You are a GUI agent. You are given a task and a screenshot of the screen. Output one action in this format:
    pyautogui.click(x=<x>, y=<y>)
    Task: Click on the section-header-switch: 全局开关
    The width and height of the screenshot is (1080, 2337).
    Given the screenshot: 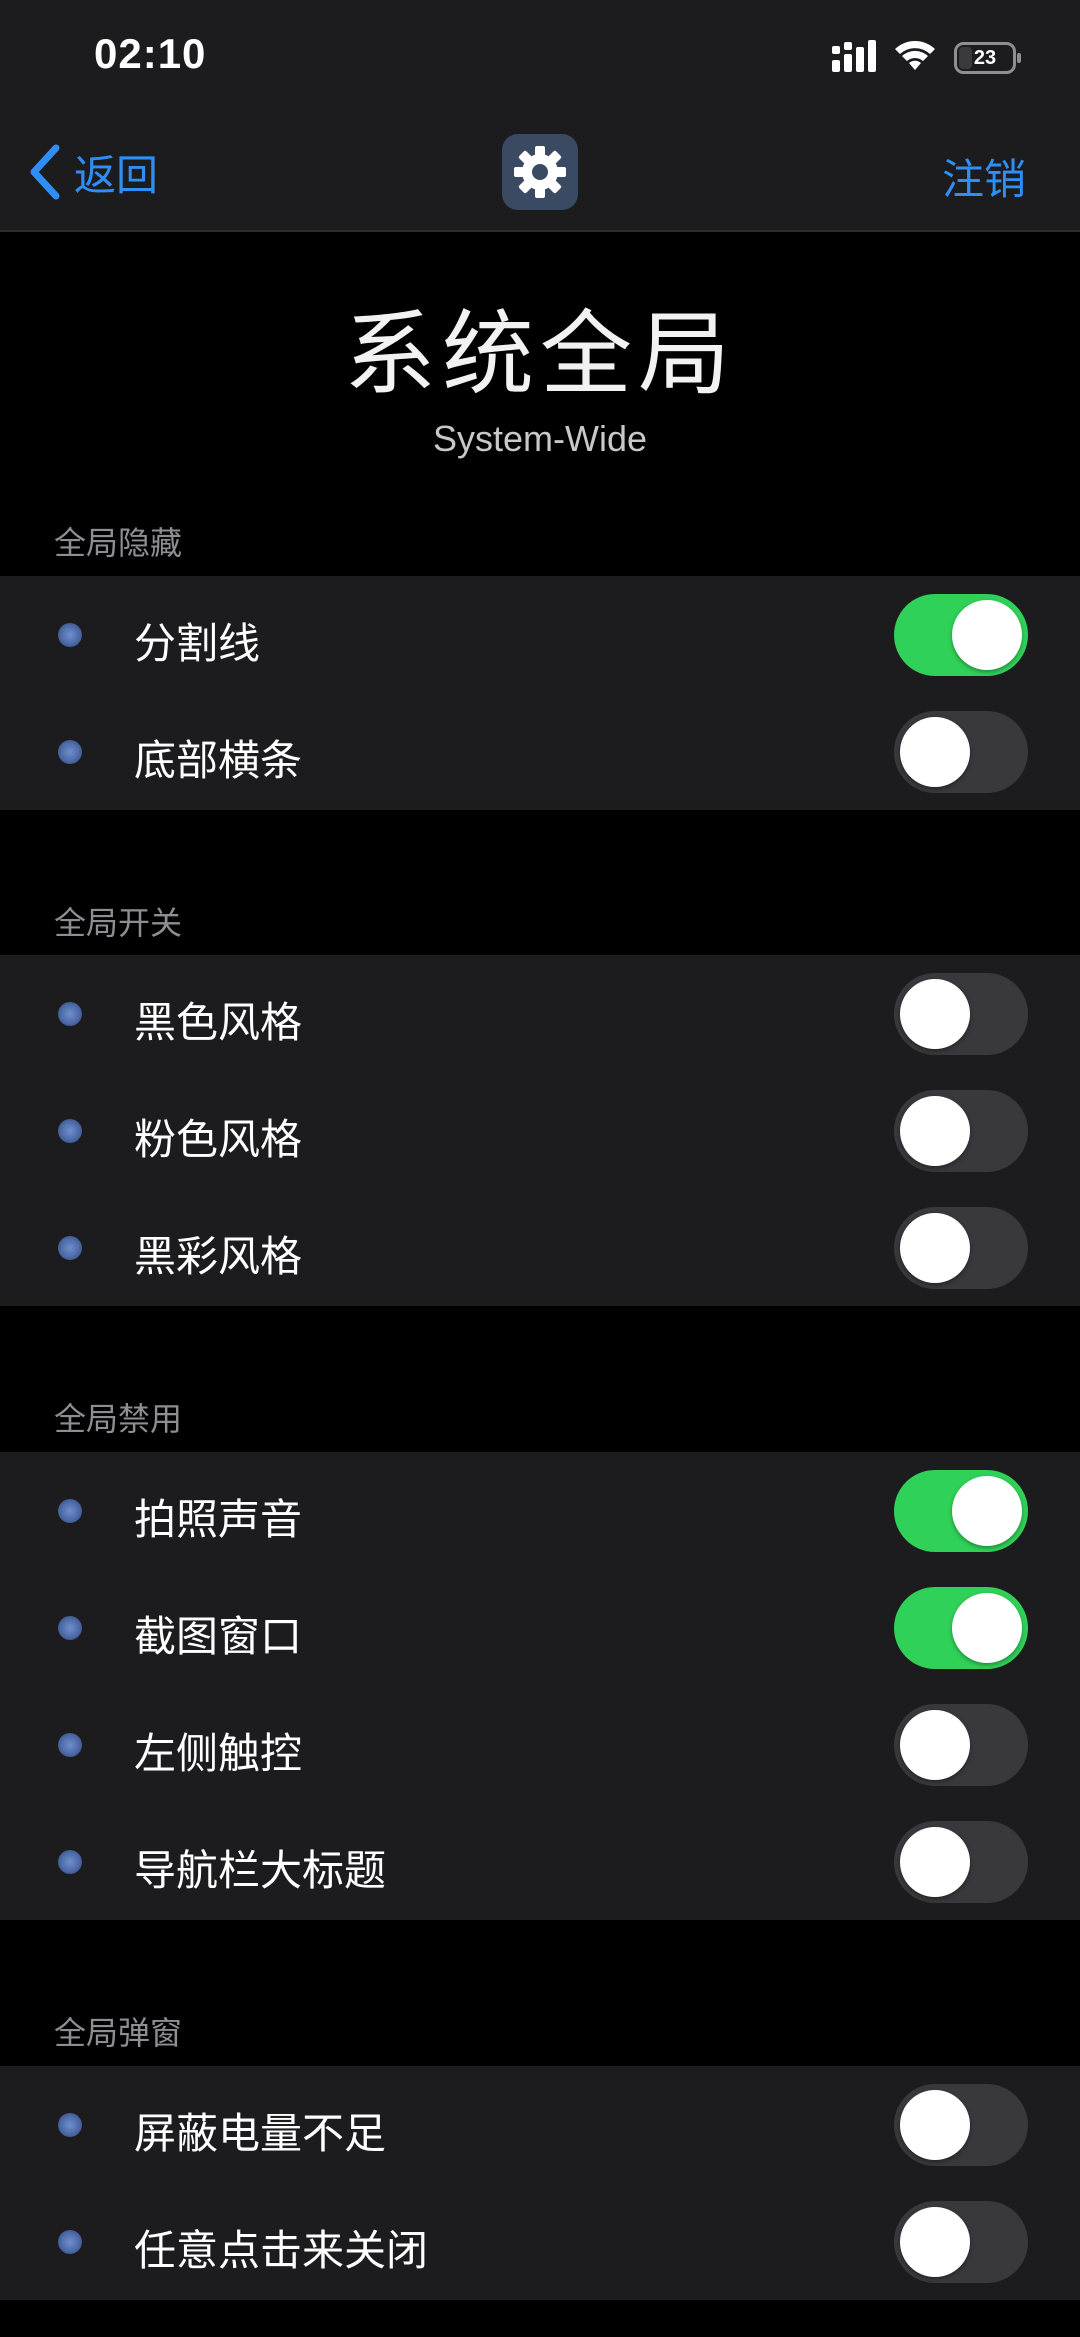 What is the action you would take?
    pyautogui.click(x=118, y=923)
    